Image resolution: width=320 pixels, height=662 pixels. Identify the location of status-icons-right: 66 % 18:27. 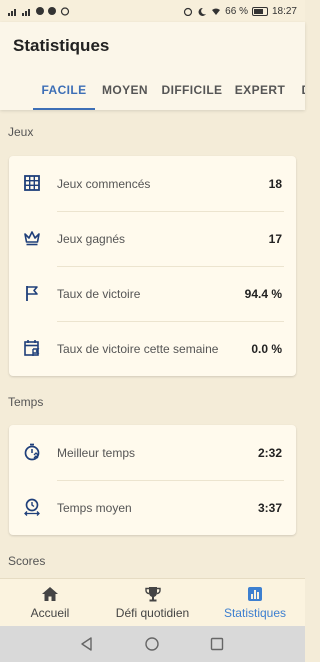
(240, 11).